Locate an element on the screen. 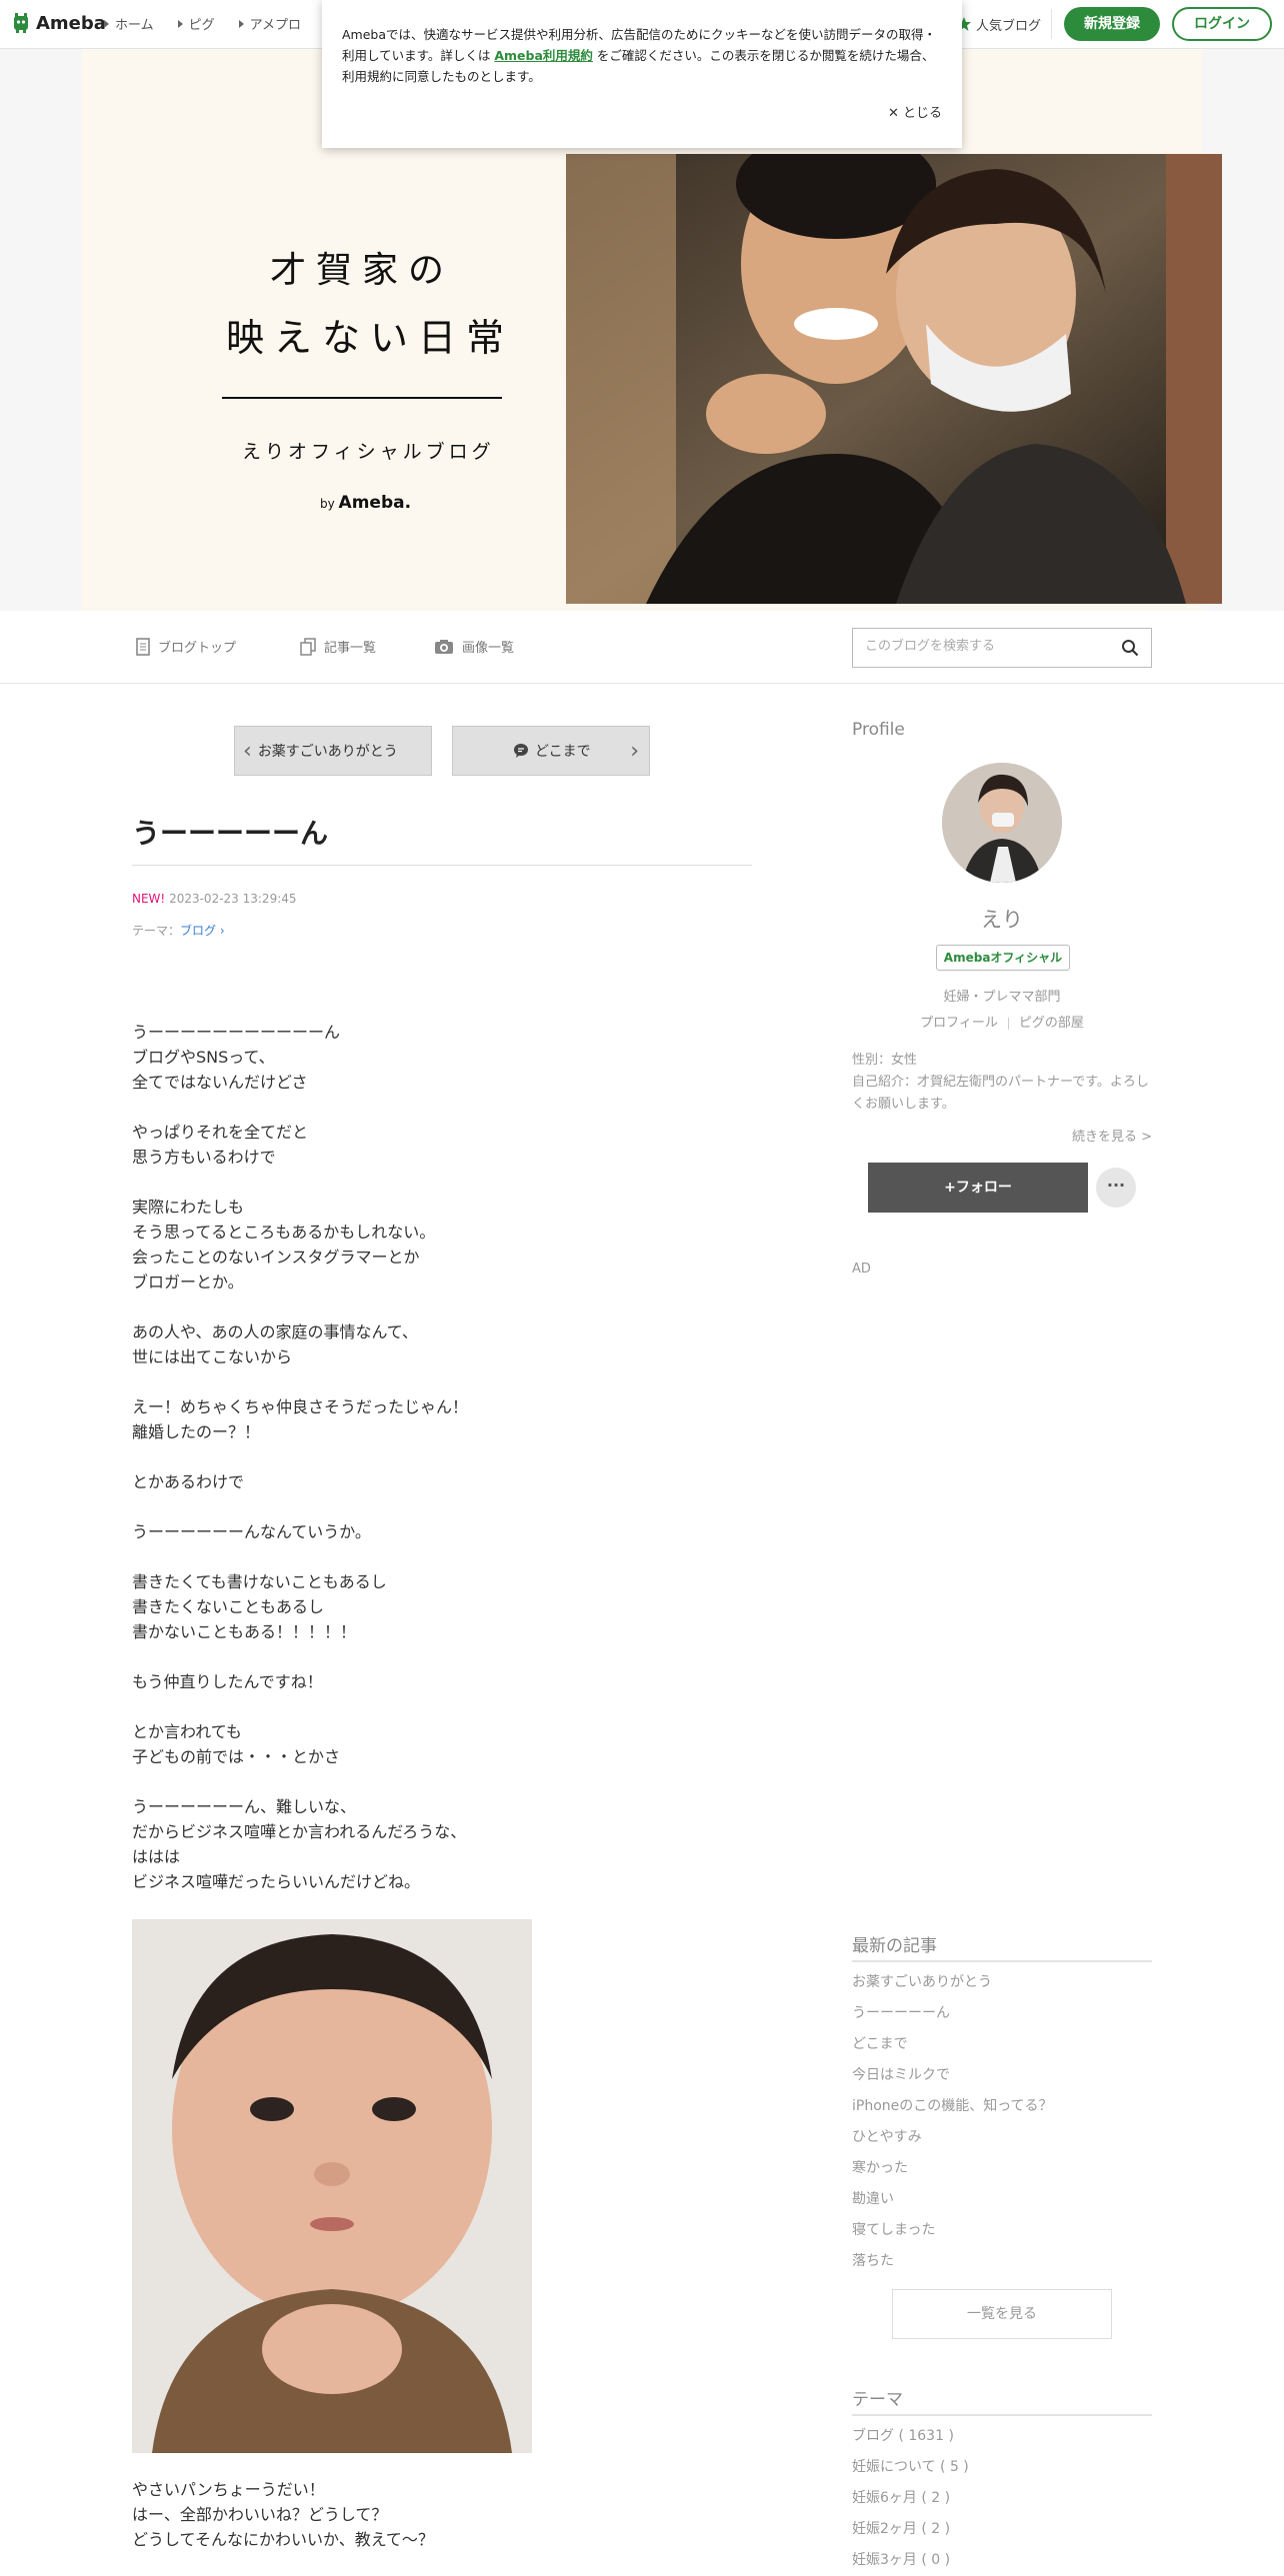  paragraph: もう仲直りしたんですね！ is located at coordinates (227, 1682).